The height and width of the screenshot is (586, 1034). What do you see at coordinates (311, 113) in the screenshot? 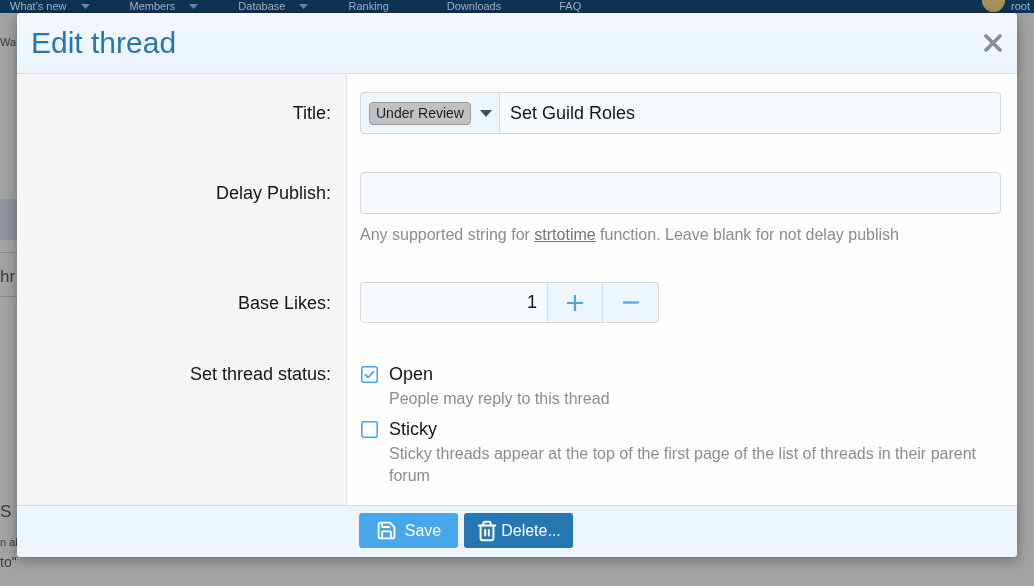
I see `field-label: Title:` at bounding box center [311, 113].